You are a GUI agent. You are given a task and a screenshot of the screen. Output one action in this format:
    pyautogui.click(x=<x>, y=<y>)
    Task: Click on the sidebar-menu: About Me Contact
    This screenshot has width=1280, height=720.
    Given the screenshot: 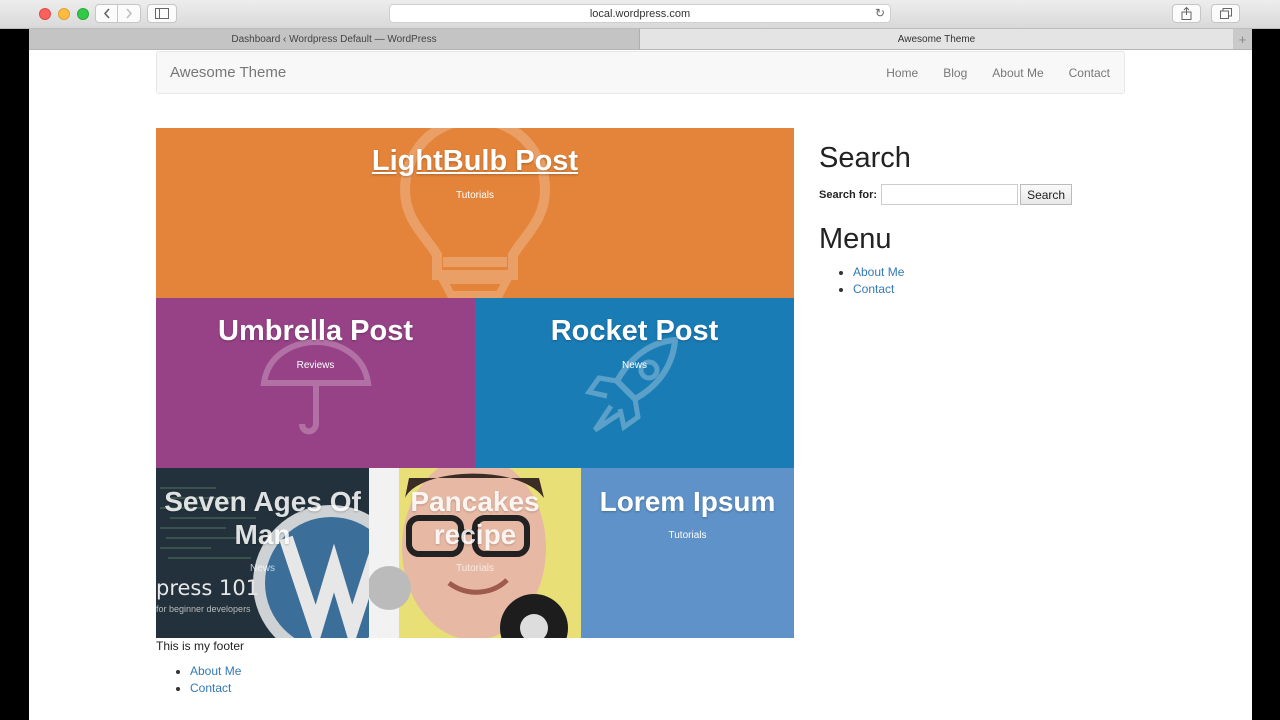 What is the action you would take?
    pyautogui.click(x=969, y=281)
    